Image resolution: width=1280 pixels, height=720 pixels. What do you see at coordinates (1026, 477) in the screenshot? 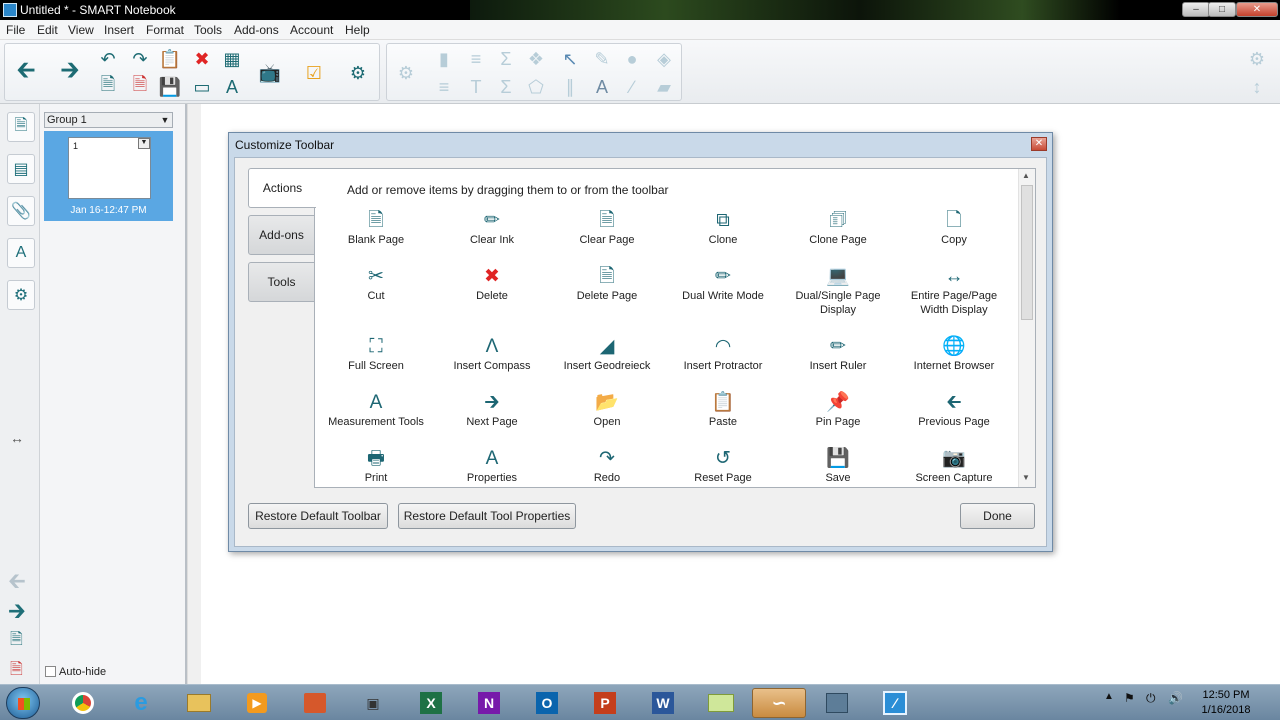
I see `scroll-down-icon: ▼` at bounding box center [1026, 477].